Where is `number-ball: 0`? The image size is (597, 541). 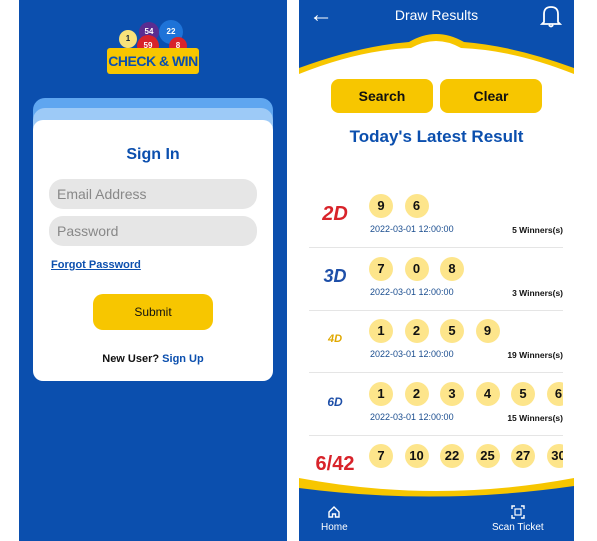
number-ball: 0 is located at coordinates (416, 268).